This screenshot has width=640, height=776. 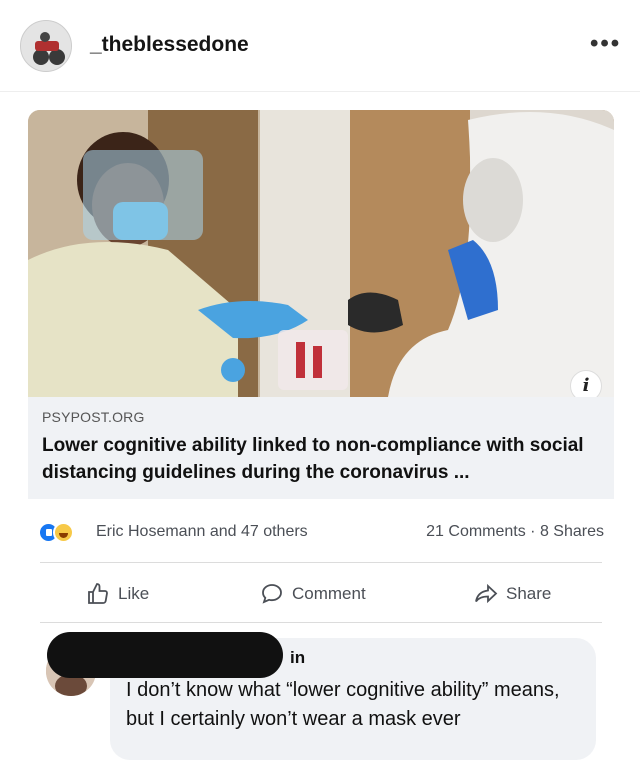 What do you see at coordinates (605, 44) in the screenshot?
I see `more-horizontal-icon: •••` at bounding box center [605, 44].